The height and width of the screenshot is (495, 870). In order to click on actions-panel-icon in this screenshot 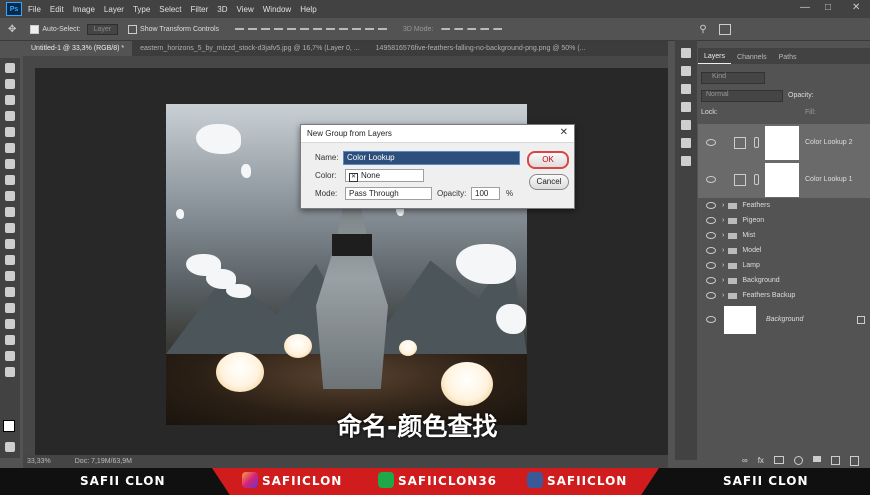, I will do `click(686, 71)`.